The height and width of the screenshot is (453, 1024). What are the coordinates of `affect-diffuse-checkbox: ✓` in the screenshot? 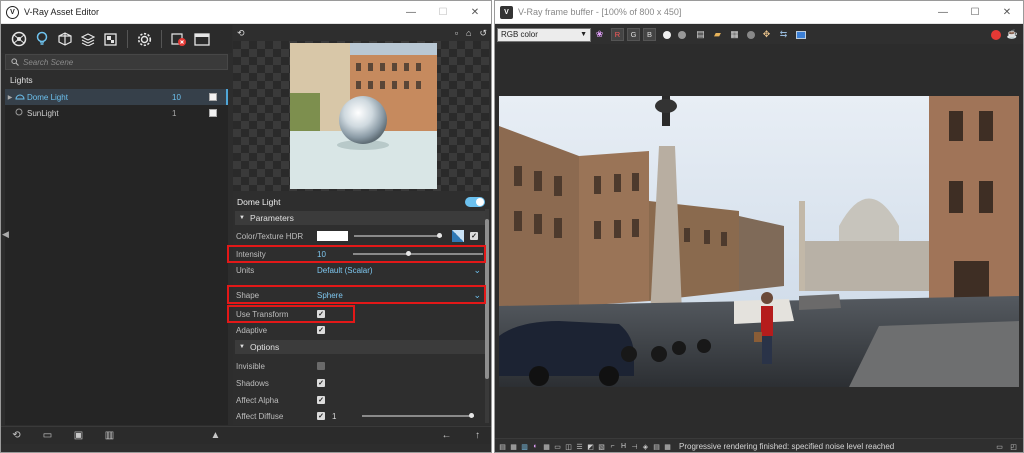 It's located at (321, 416).